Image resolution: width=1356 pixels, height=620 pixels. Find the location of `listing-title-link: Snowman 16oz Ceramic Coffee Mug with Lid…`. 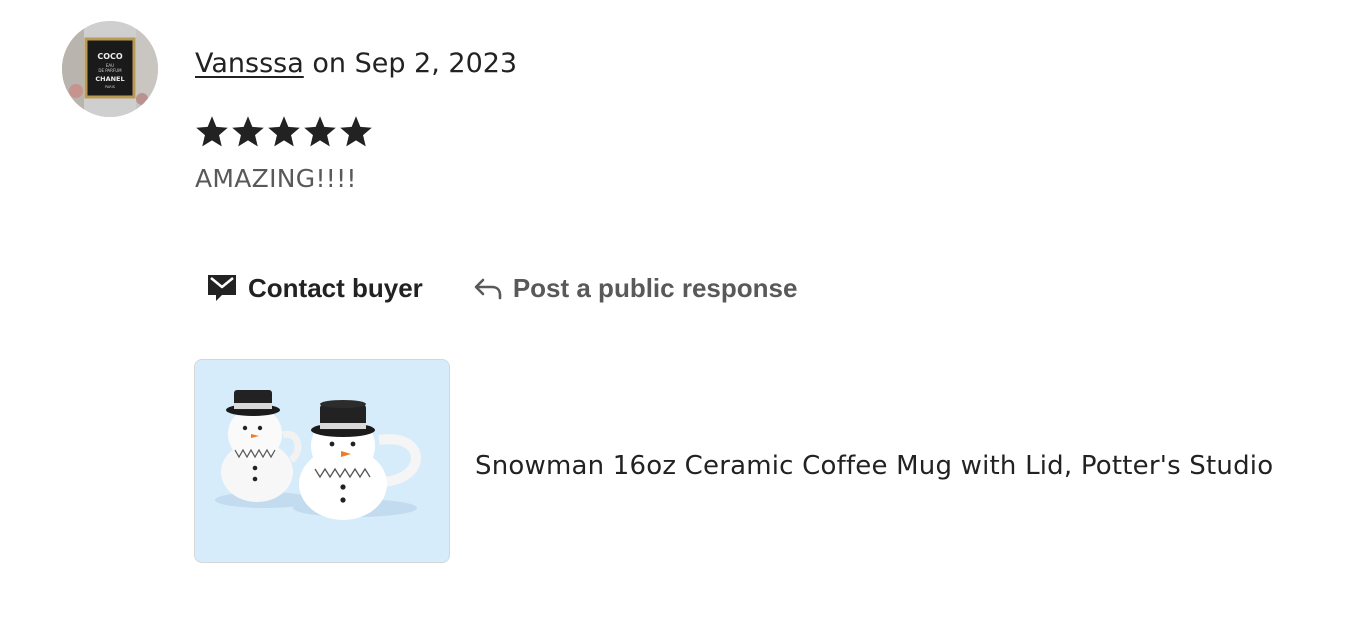

listing-title-link: Snowman 16oz Ceramic Coffee Mug with Lid… is located at coordinates (874, 466).